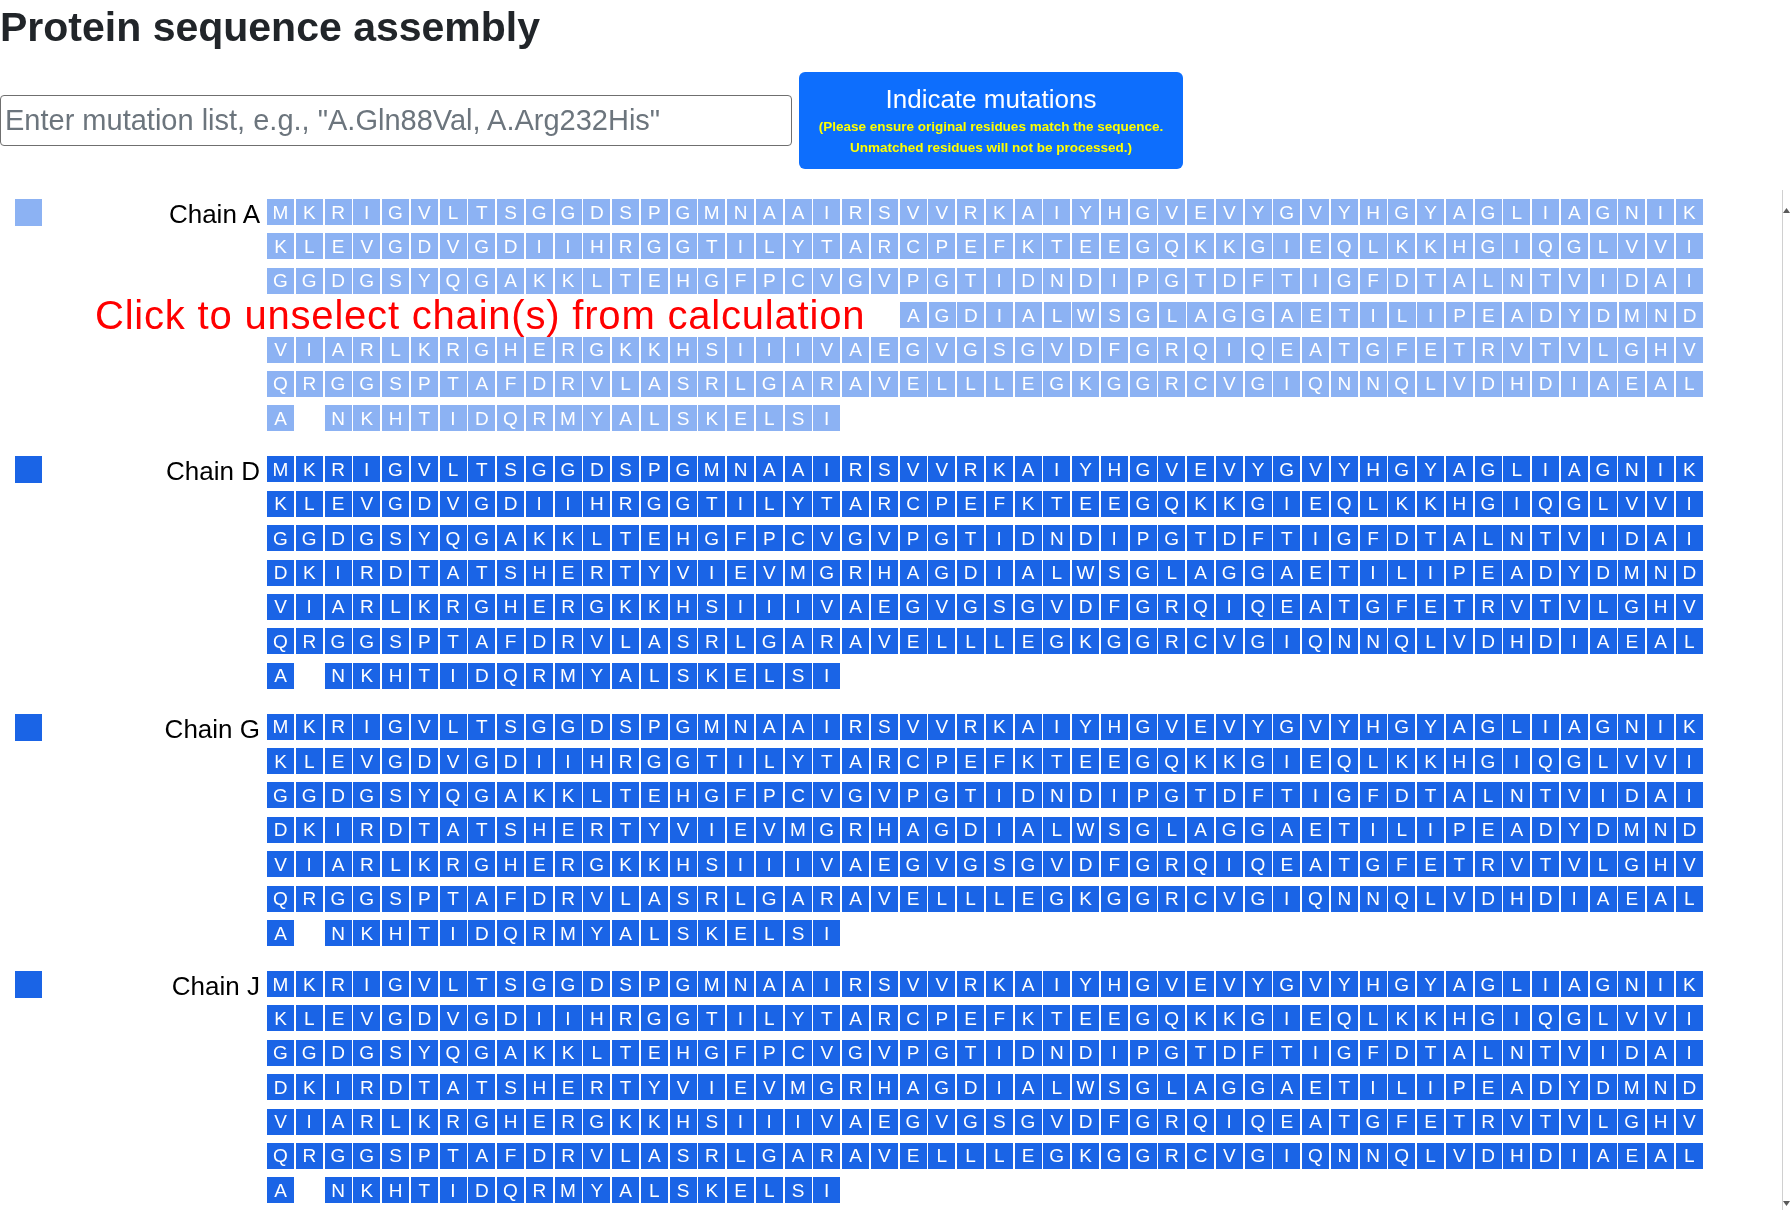 Image resolution: width=1790 pixels, height=1210 pixels. What do you see at coordinates (396, 120) in the screenshot?
I see `mutation-input: Enter mutation list, e.g., "A.Gln88Val, A.Arg232His"` at bounding box center [396, 120].